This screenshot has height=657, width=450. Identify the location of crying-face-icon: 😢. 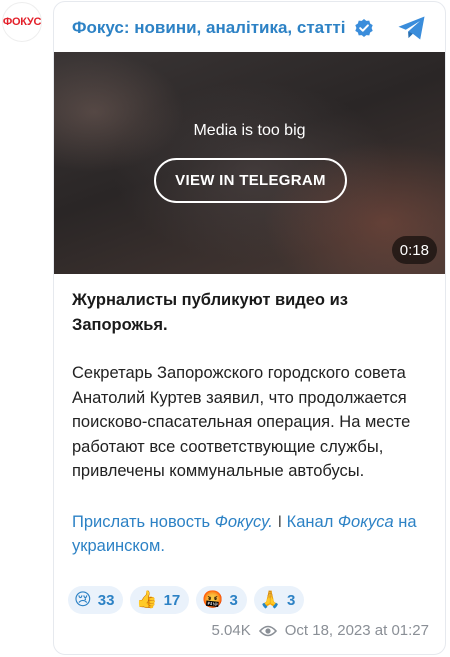
(83, 599).